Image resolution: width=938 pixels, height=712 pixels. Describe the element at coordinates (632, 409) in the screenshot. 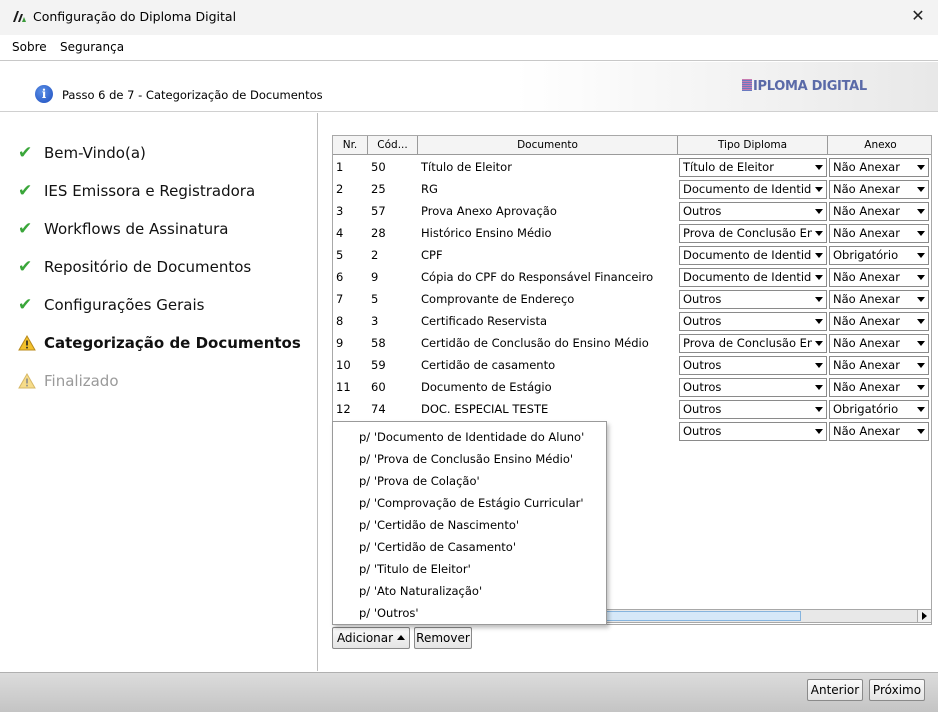

I see `table-row: 12 74 DOC. ESPECIAL TESTE Outros Obrigatório` at that location.